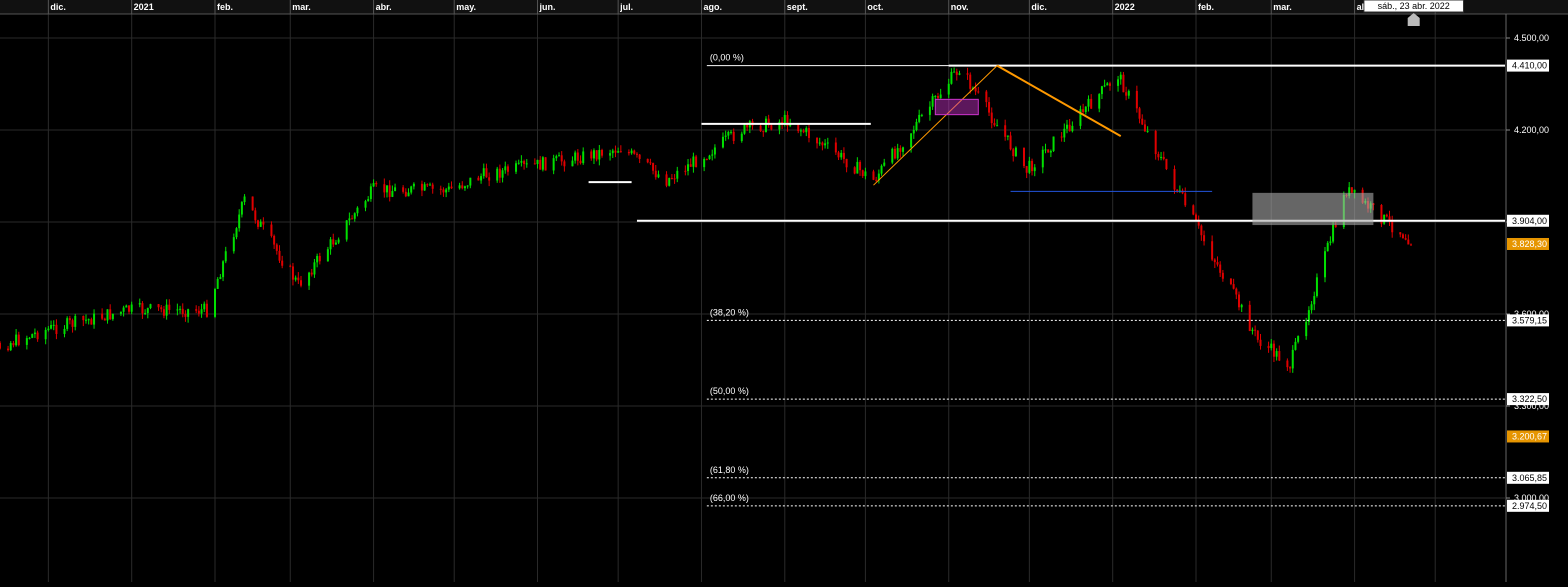 Image resolution: width=1568 pixels, height=587 pixels. Describe the element at coordinates (956, 107) in the screenshot. I see `highlight-box` at that location.